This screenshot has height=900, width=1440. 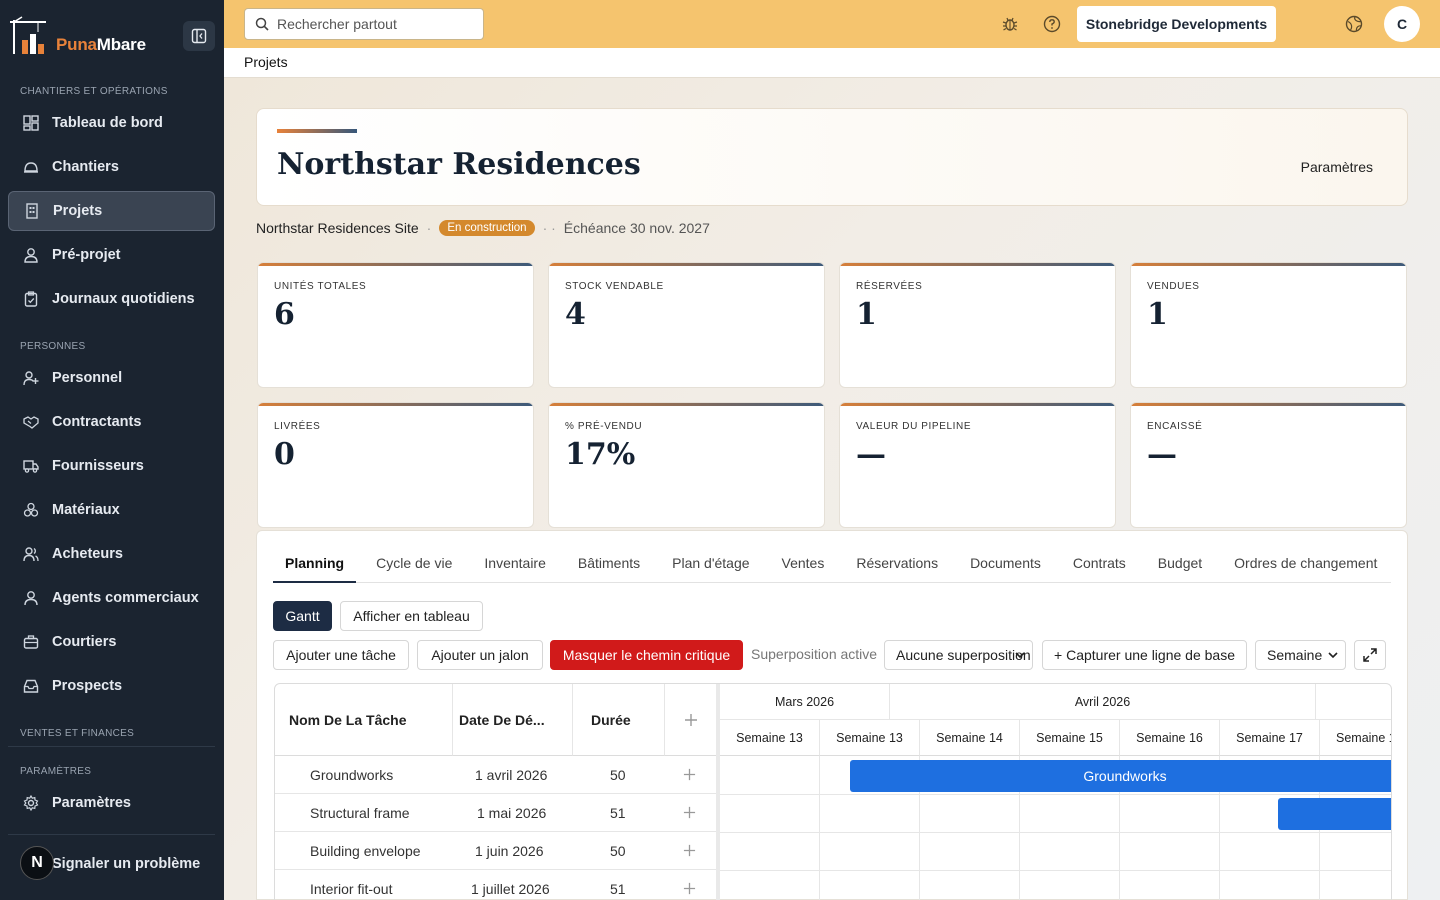 What do you see at coordinates (459, 164) in the screenshot?
I see `project-title: Northstar Residences` at bounding box center [459, 164].